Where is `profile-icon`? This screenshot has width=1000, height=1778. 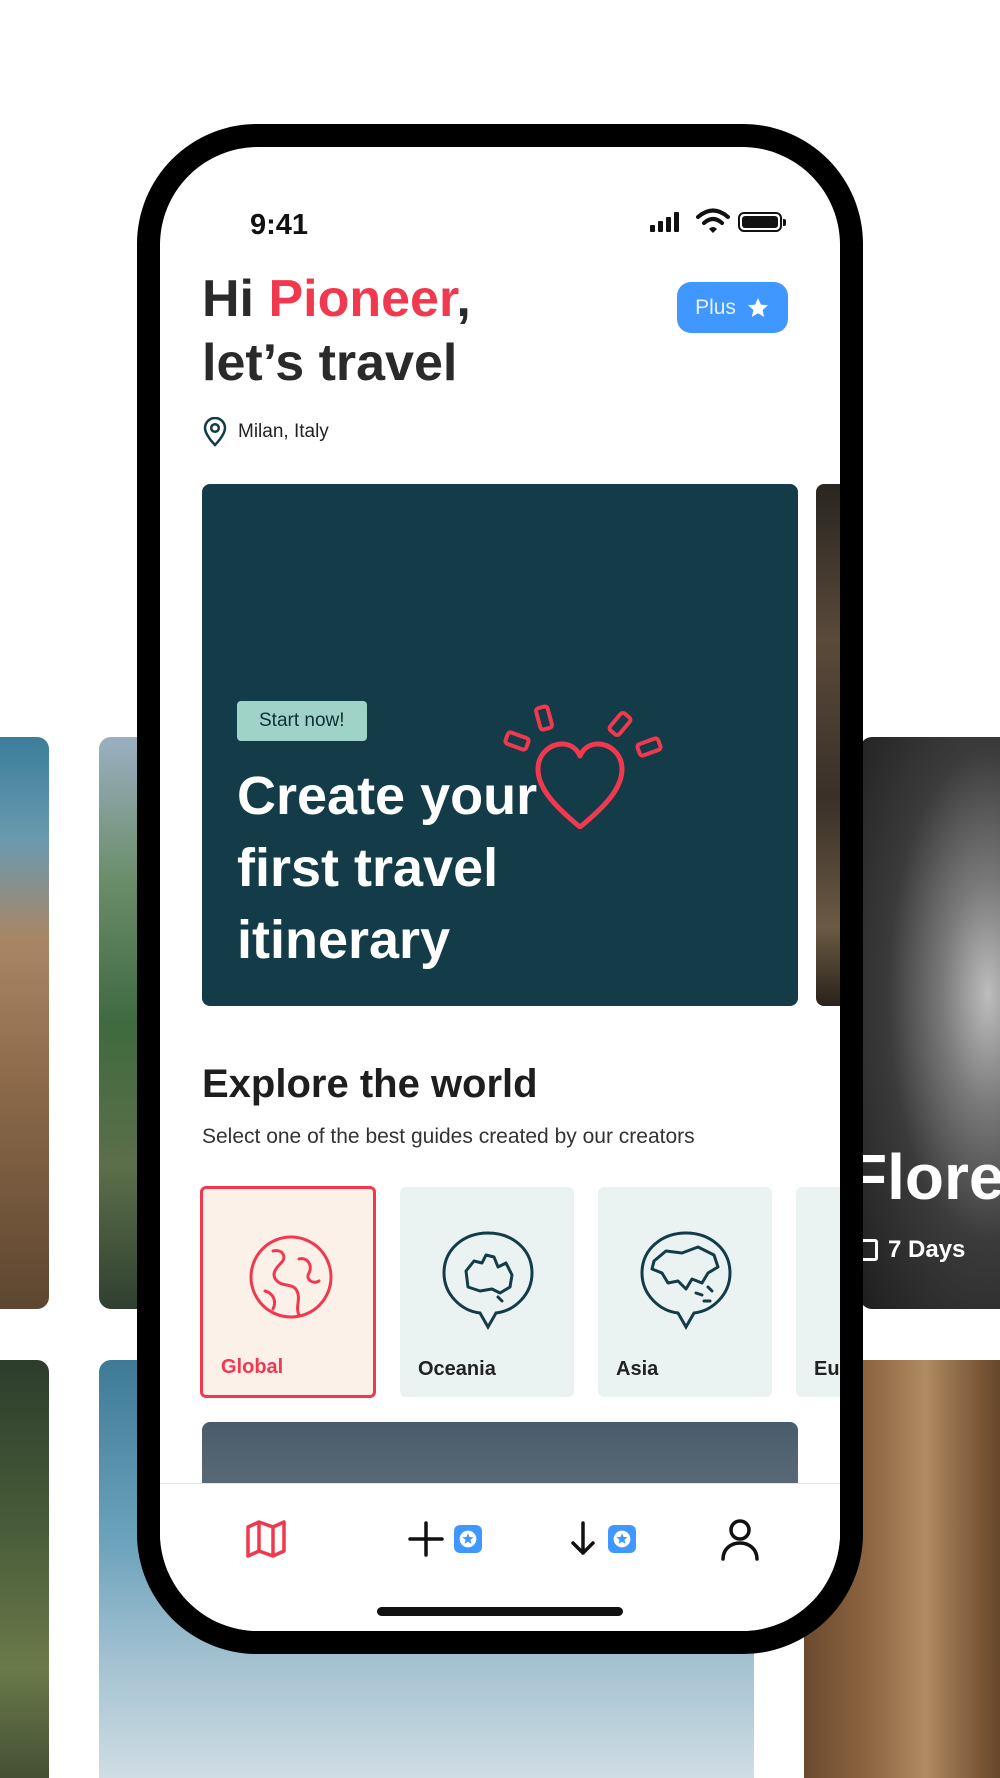
profile-icon is located at coordinates (740, 1540).